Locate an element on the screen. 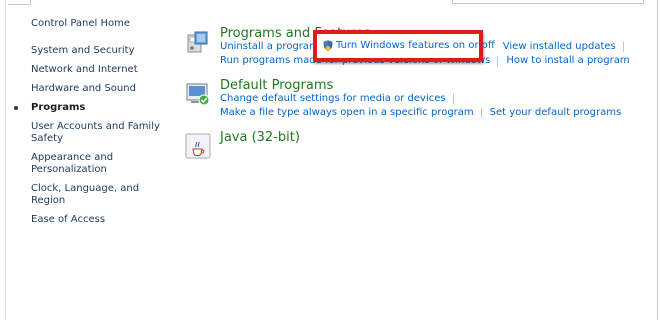  highlight-callout: Turn Windows features on or off is located at coordinates (404, 46).